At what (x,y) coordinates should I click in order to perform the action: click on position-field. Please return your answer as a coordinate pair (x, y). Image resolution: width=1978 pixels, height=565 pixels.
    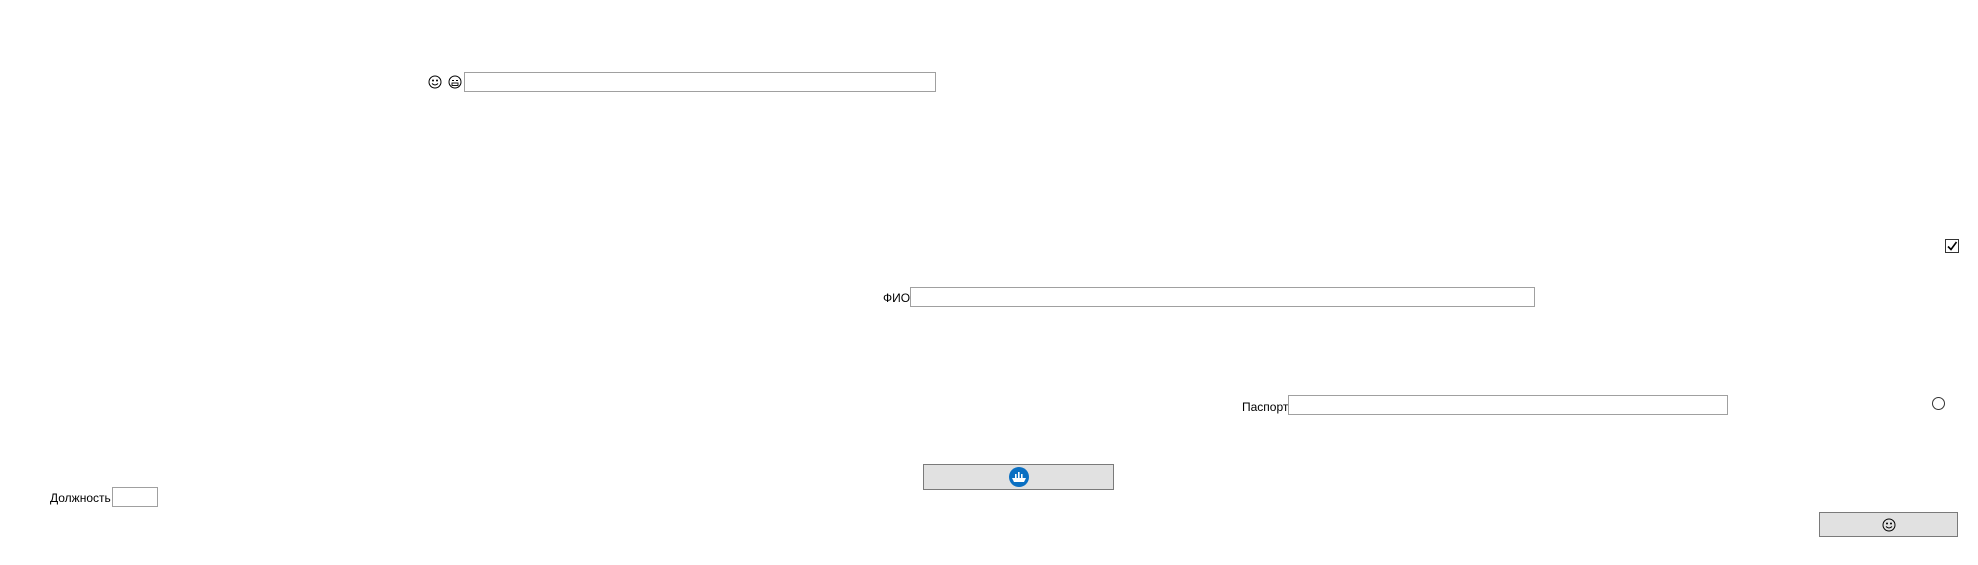
    Looking at the image, I should click on (135, 497).